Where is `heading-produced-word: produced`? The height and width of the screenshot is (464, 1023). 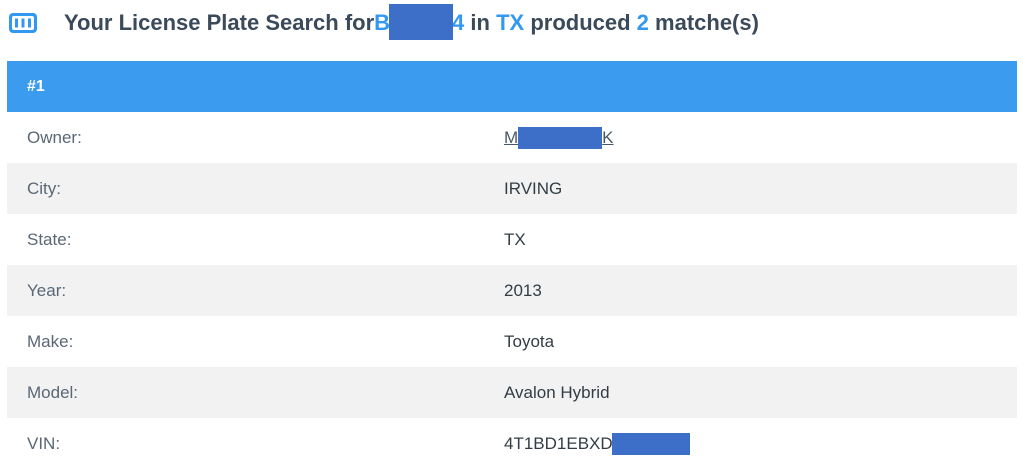 heading-produced-word: produced is located at coordinates (580, 22).